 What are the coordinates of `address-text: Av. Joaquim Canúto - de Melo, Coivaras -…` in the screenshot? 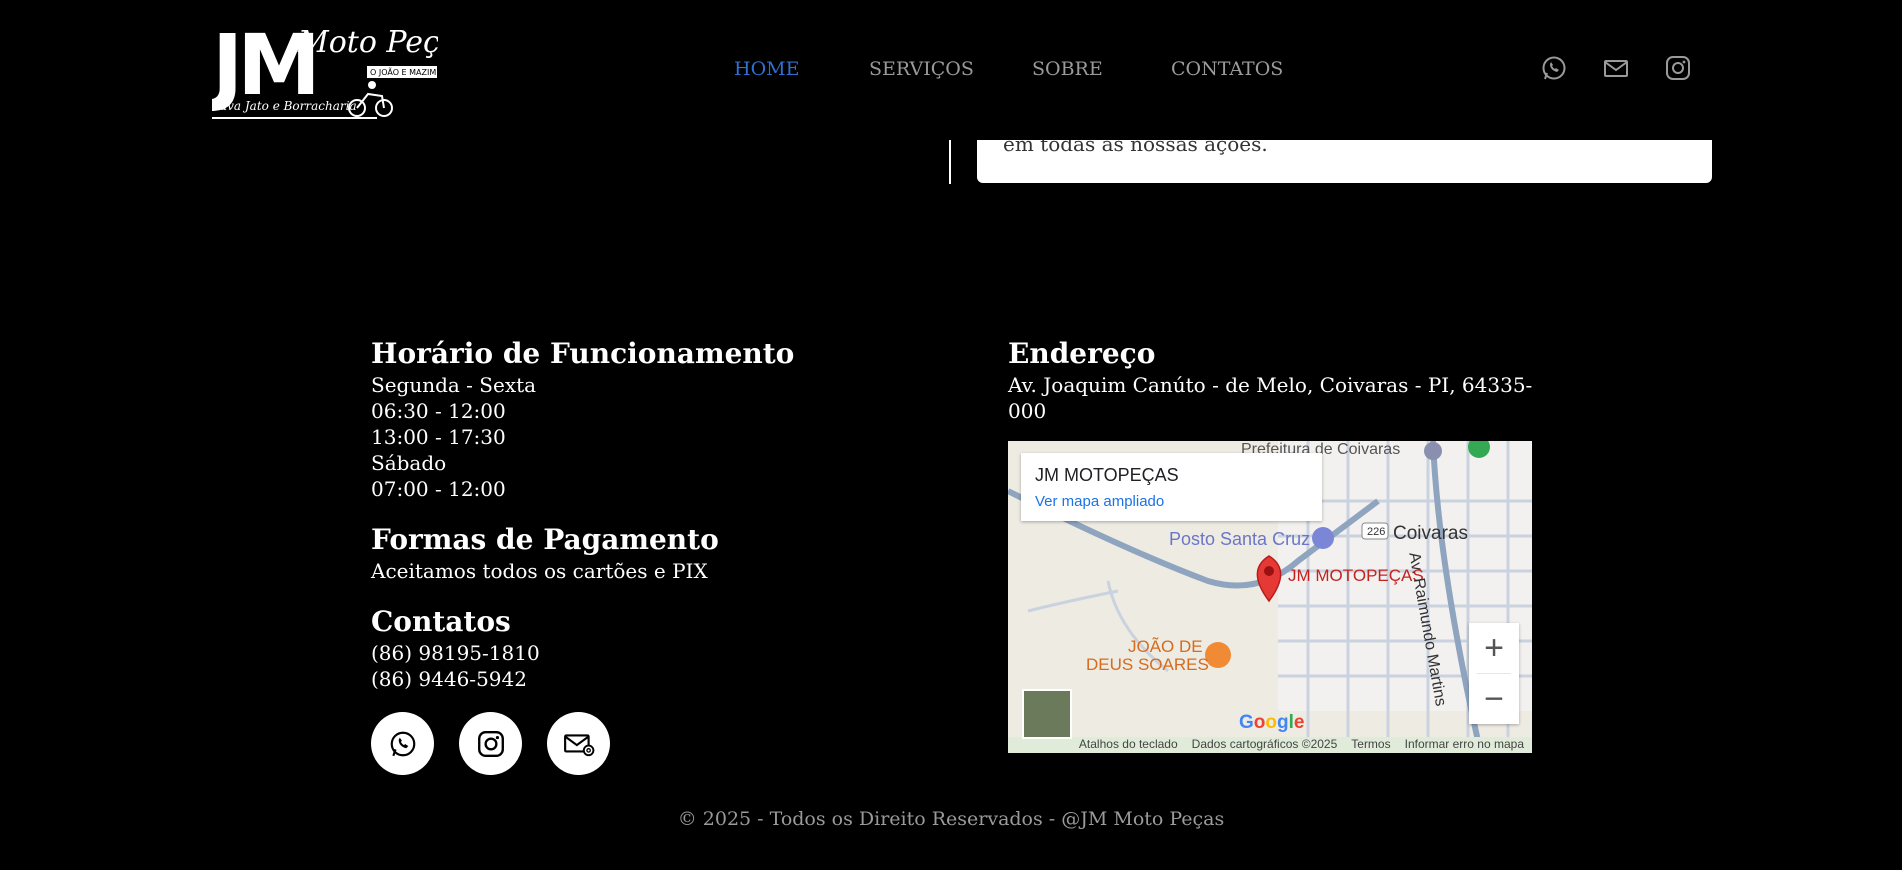 It's located at (1270, 398).